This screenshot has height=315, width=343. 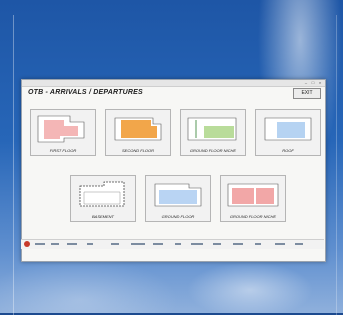 I want to click on floor-card-roof: ROOF, so click(x=288, y=132).